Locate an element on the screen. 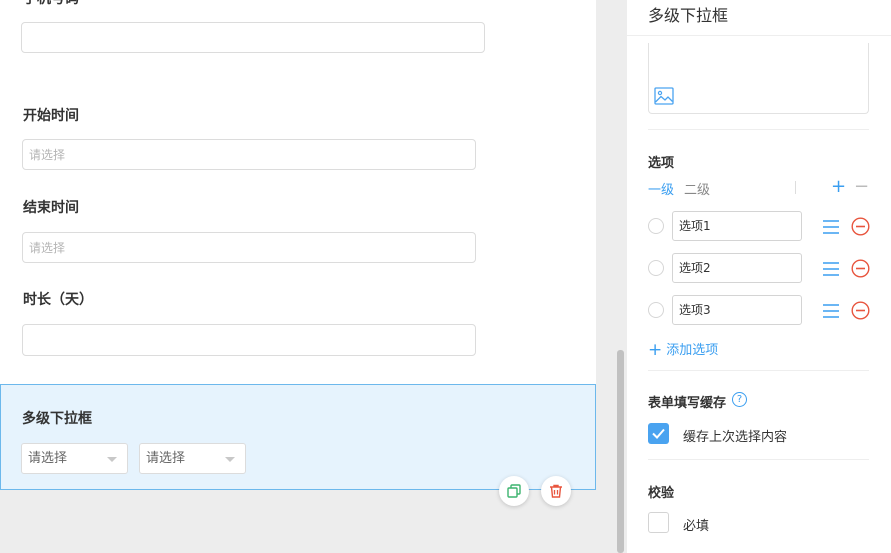 Image resolution: width=891 pixels, height=553 pixels. validation-section-title: 校验 is located at coordinates (661, 493).